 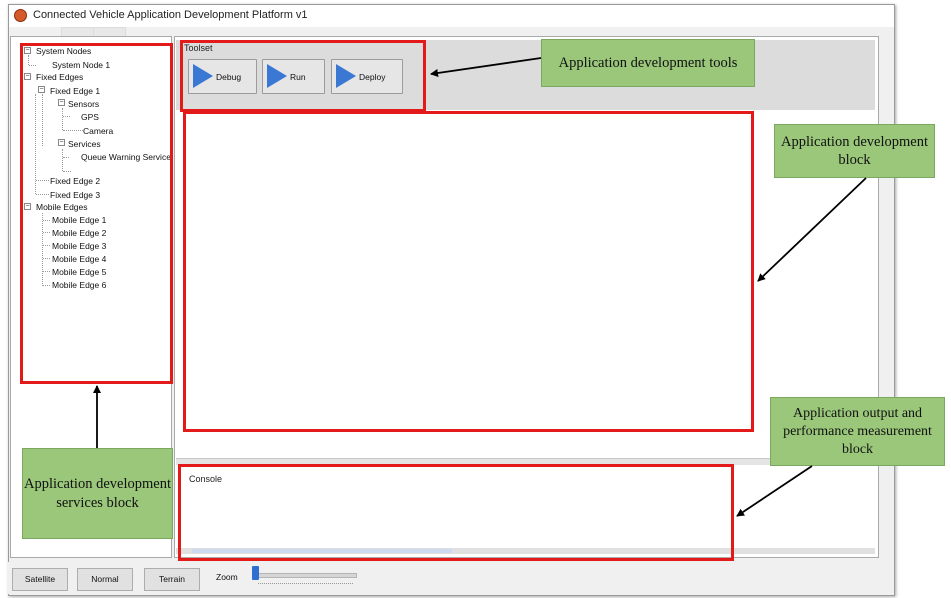 I want to click on arrow-to-dev-block, so click(x=812, y=229).